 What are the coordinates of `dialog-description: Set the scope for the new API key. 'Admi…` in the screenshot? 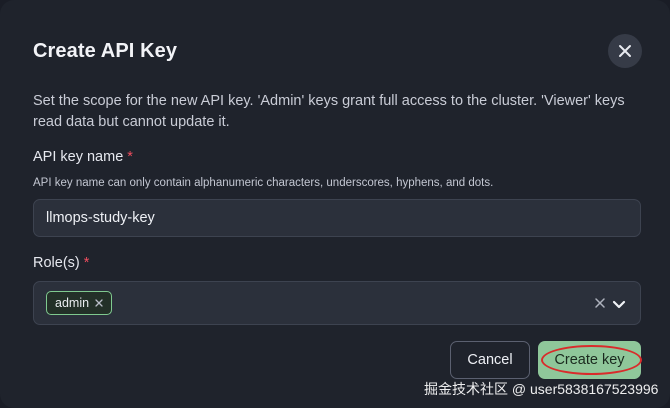 It's located at (329, 111).